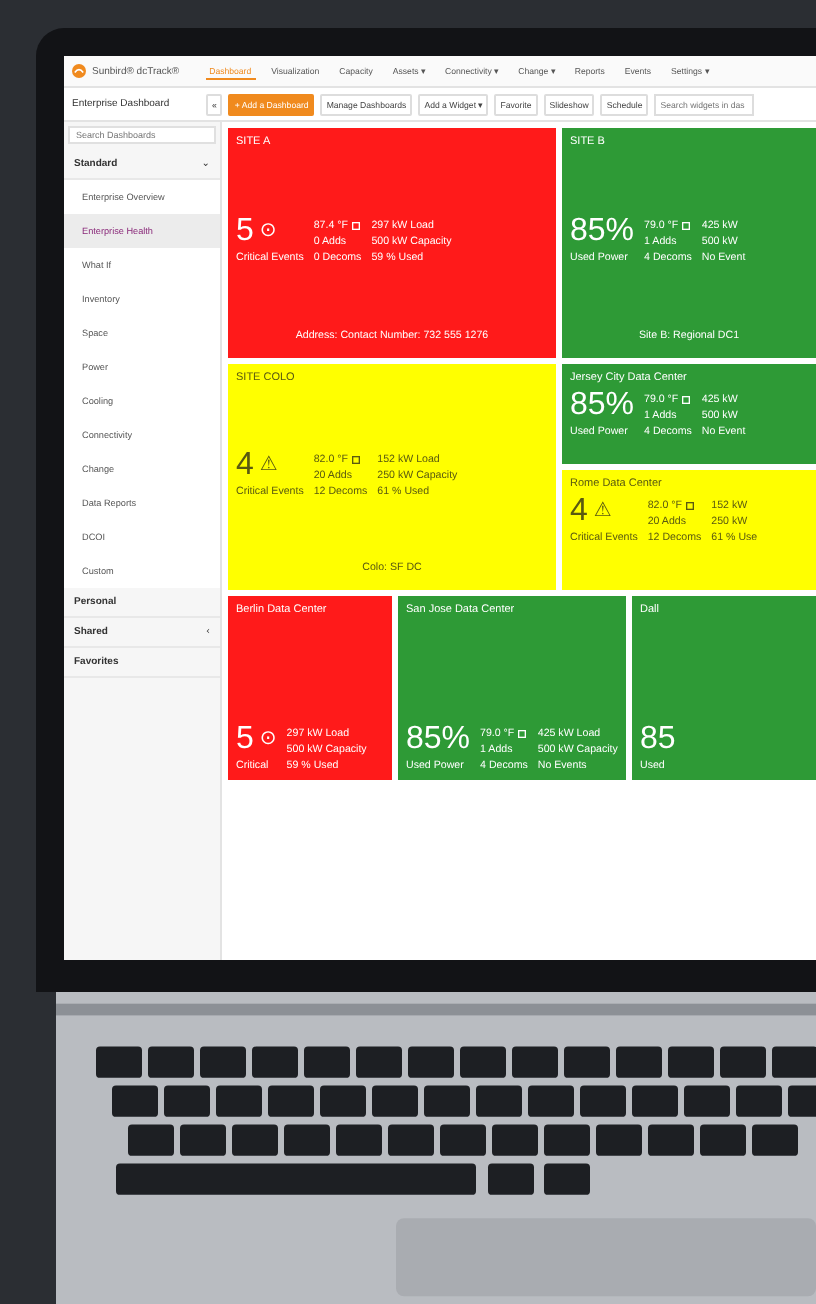  I want to click on metric-value: 85, so click(658, 740).